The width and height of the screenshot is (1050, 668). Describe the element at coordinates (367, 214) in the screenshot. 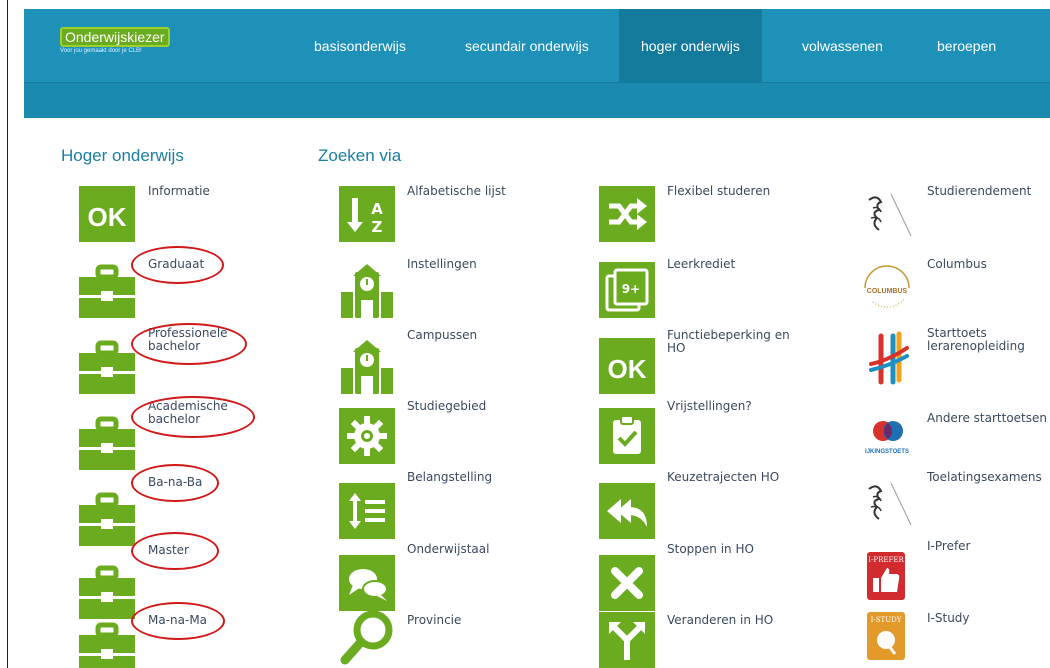

I see `alphabet-sort-icon: AZ` at that location.